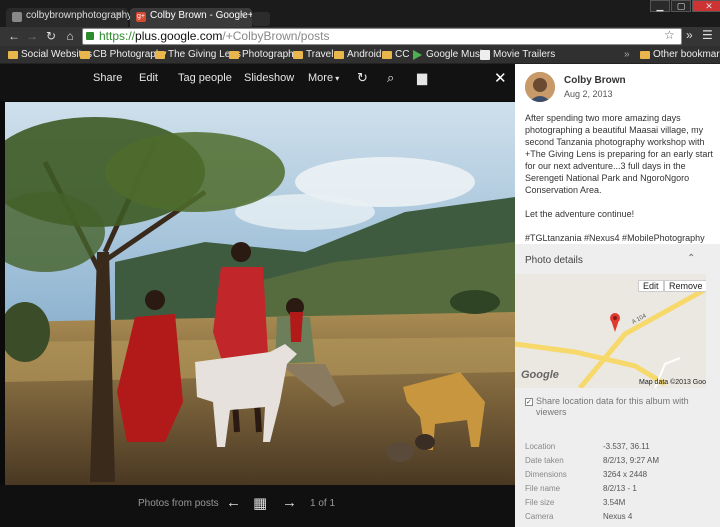 This screenshot has height=527, width=720. I want to click on forward-arrow-icon: →, so click(32, 36).